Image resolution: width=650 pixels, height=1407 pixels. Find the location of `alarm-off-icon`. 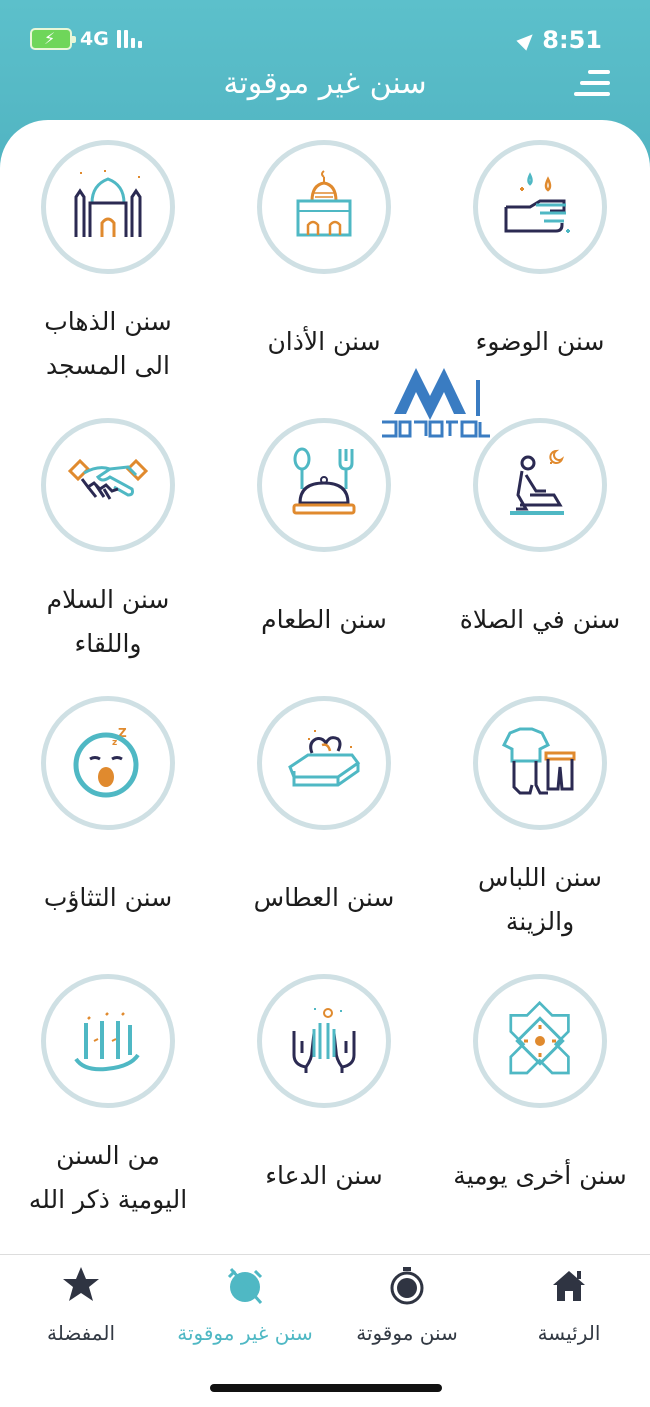

alarm-off-icon is located at coordinates (245, 1286).